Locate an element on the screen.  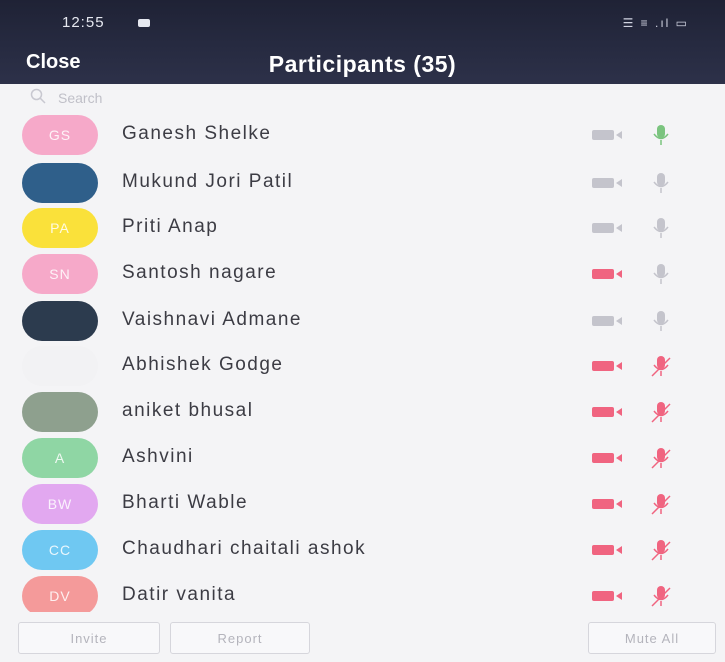
participant-name: aniket bhusal is located at coordinates (188, 410).